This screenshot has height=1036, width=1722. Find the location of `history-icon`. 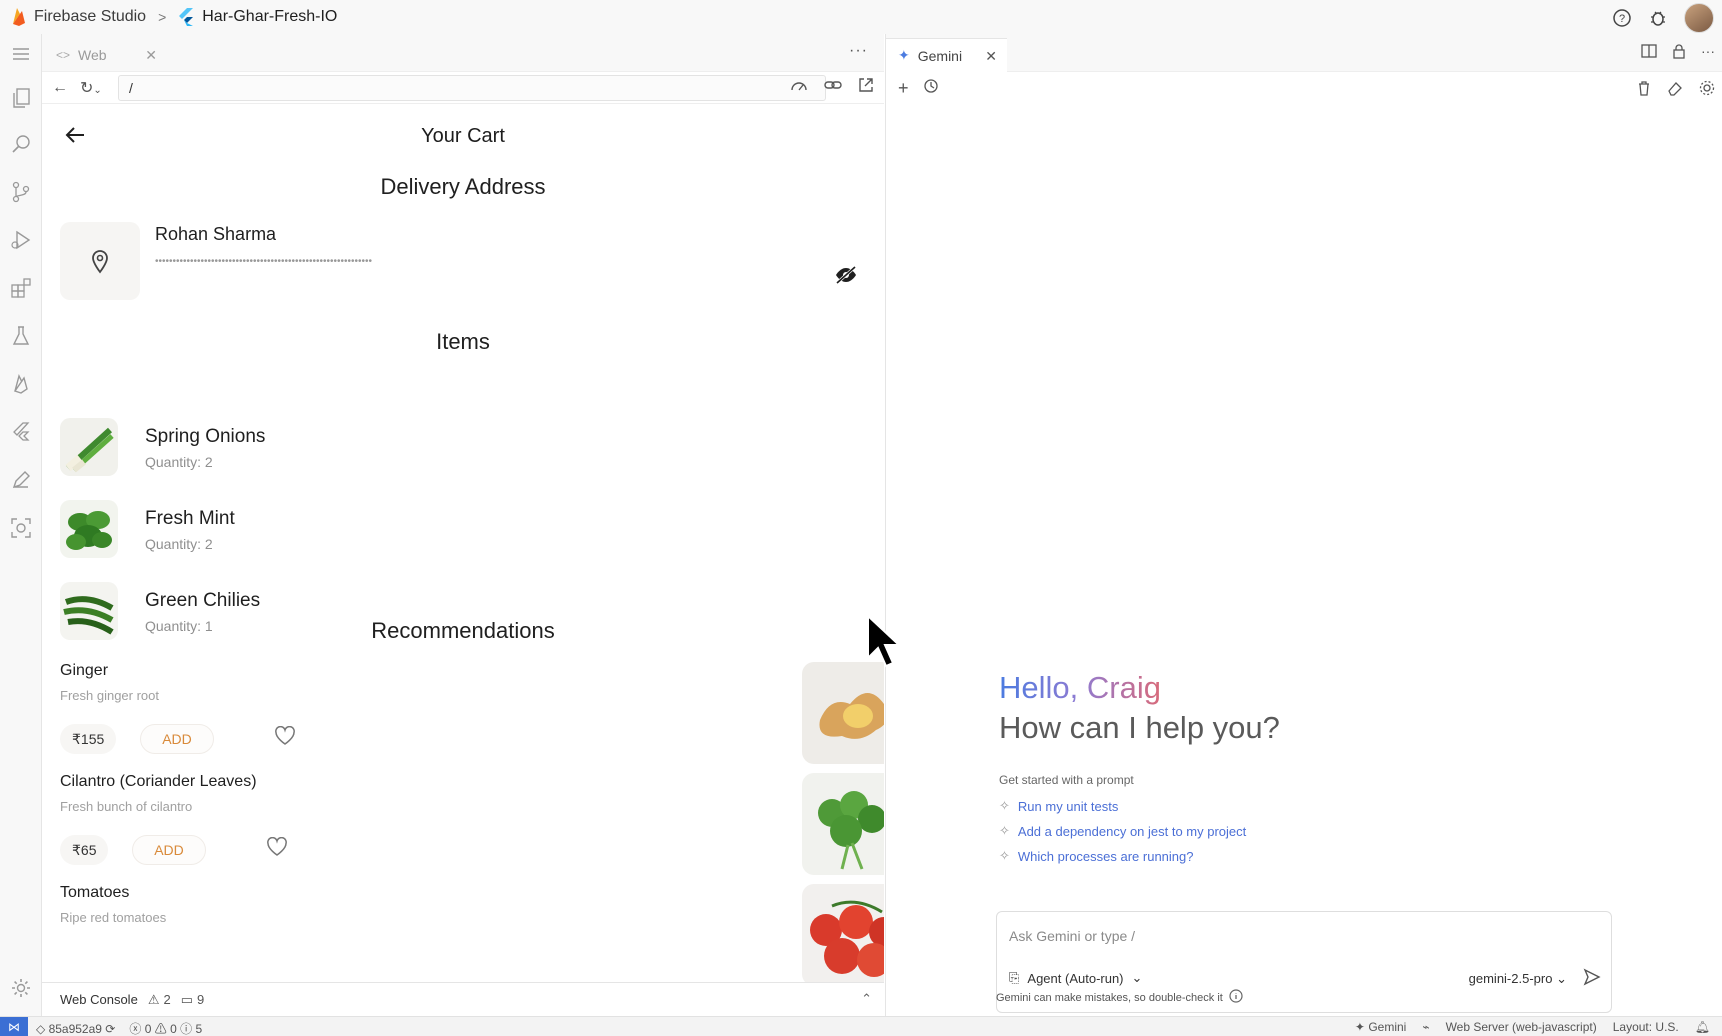

history-icon is located at coordinates (931, 88).